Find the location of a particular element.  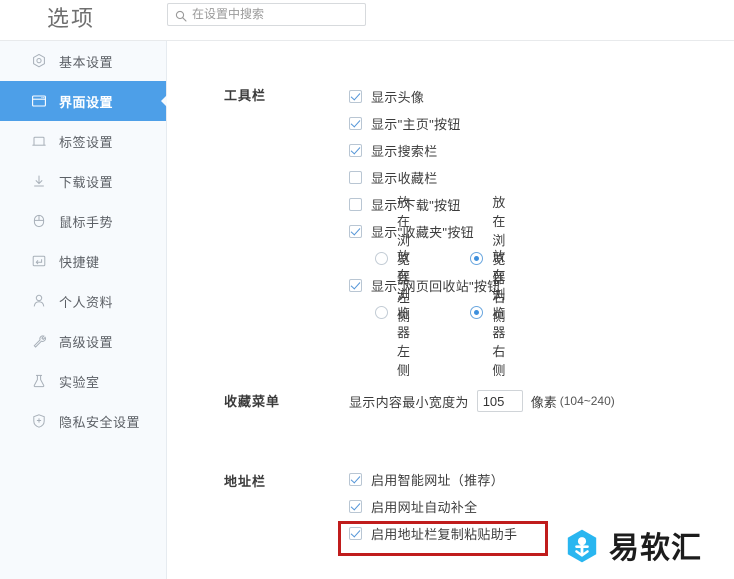

checkbox-label: 显示收藏栏 is located at coordinates (404, 178).